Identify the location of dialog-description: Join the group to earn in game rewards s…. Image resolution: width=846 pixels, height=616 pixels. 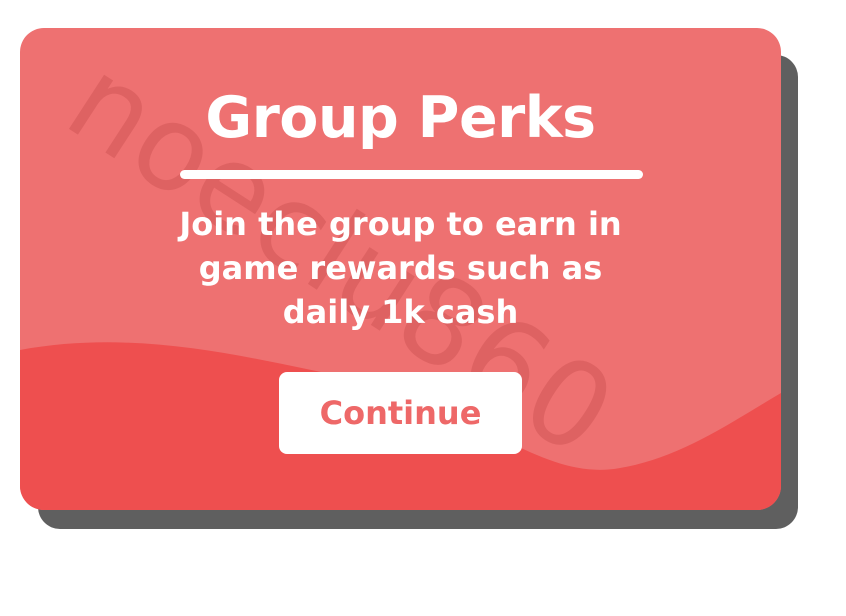
(400, 268).